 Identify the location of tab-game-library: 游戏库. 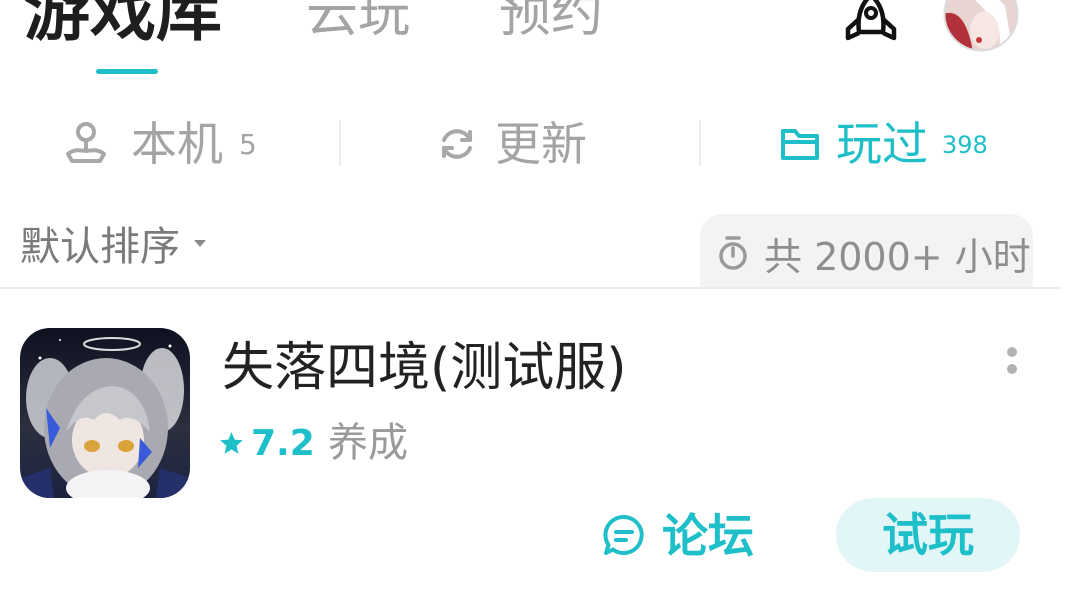
(123, 22).